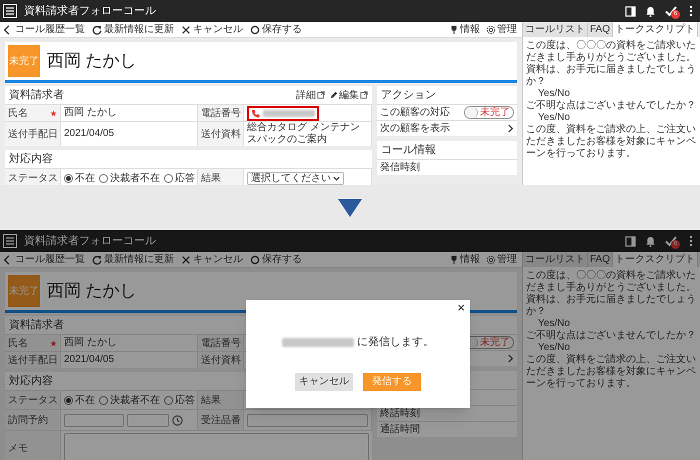 This screenshot has height=460, width=700. Describe the element at coordinates (255, 113) in the screenshot. I see `phone-icon` at that location.